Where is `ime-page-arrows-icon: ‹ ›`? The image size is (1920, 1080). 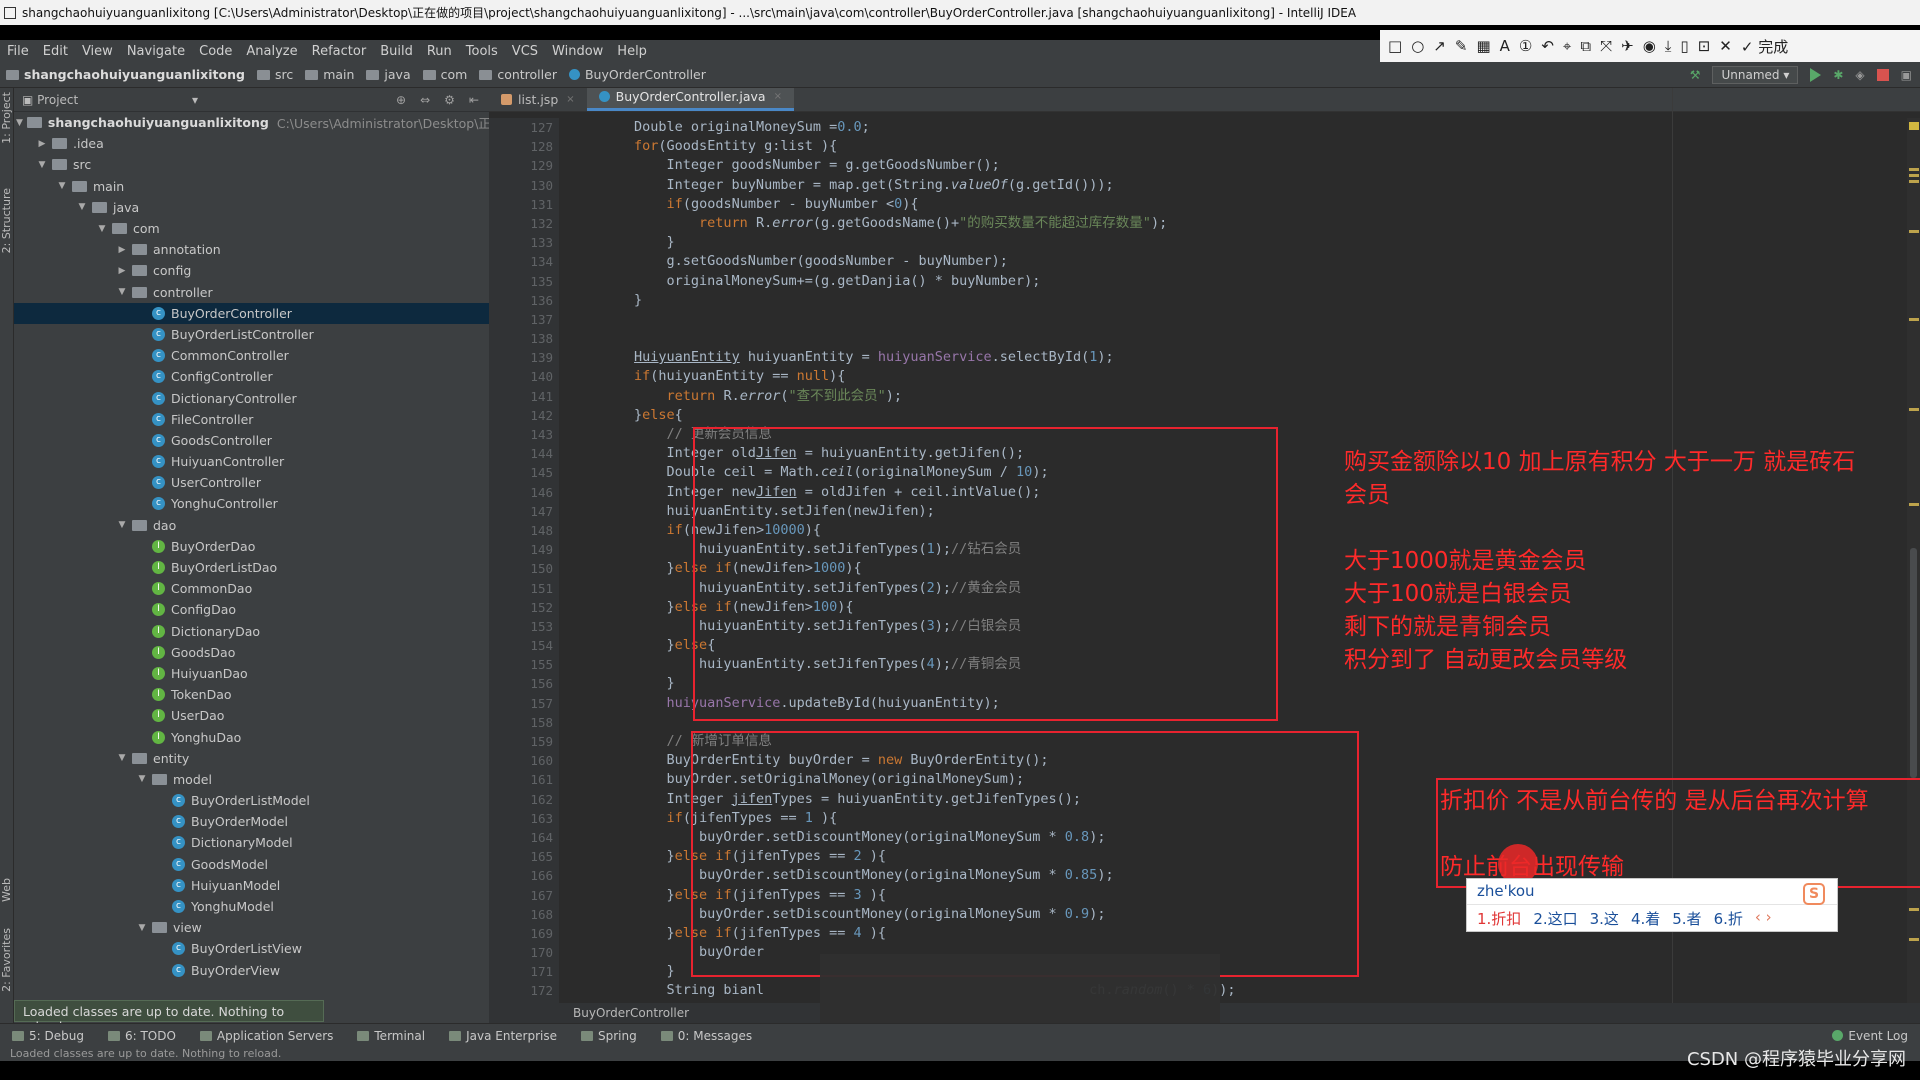 ime-page-arrows-icon: ‹ › is located at coordinates (1763, 918).